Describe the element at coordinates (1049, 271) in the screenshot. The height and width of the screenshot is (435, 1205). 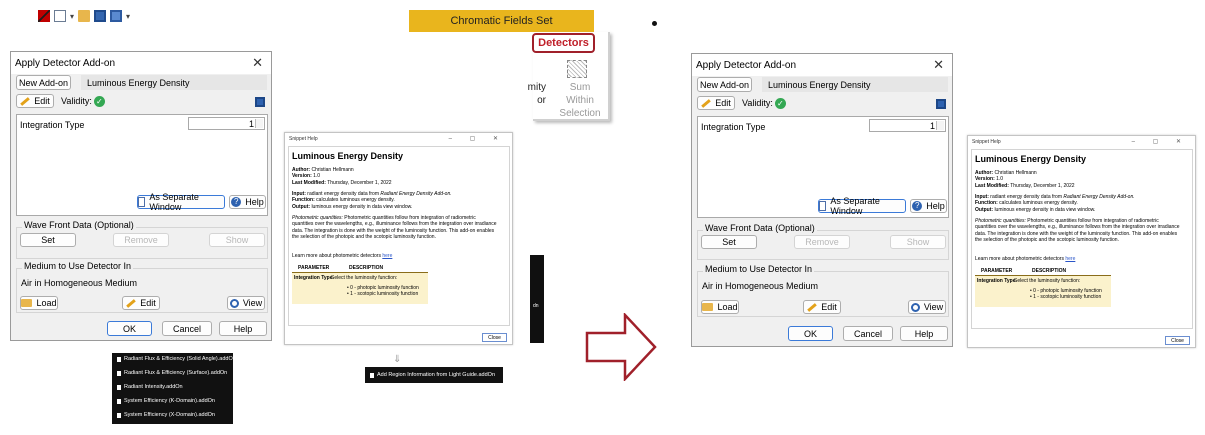
I see `table-header-description: DESCRIPTION` at that location.